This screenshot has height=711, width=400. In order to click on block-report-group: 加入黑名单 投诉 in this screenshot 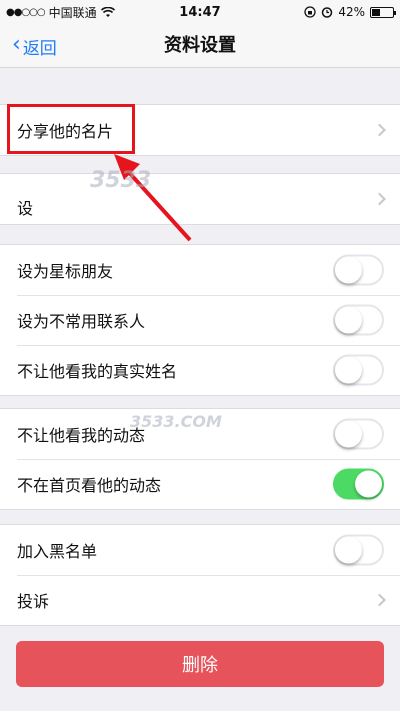, I will do `click(200, 575)`.